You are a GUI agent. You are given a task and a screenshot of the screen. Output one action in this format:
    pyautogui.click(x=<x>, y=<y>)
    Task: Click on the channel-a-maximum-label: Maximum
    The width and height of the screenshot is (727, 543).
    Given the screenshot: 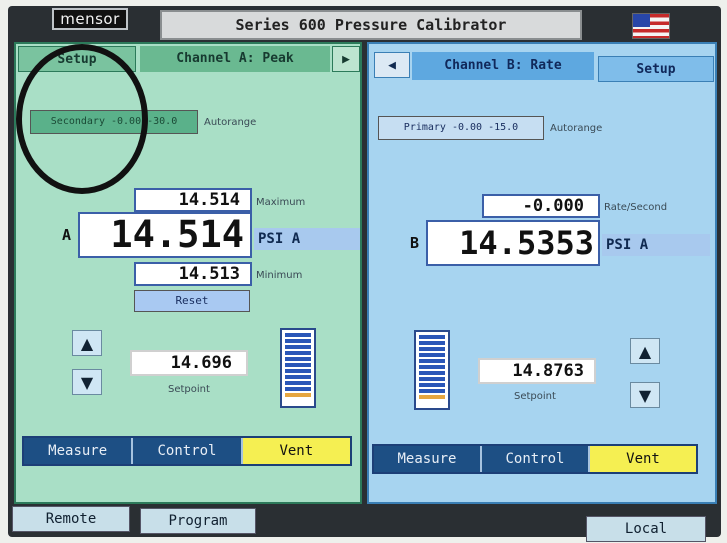 What is the action you would take?
    pyautogui.click(x=281, y=202)
    